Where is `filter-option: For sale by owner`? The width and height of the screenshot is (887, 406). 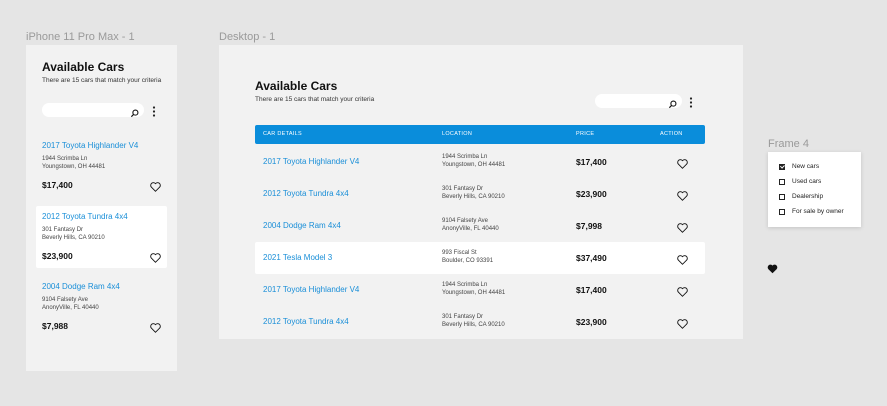
filter-option: For sale by owner is located at coordinates (819, 213).